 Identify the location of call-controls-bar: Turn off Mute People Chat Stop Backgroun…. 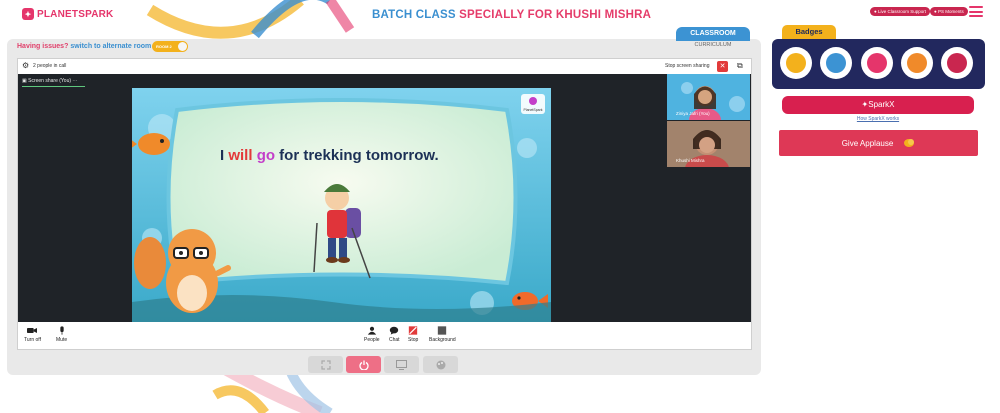
(384, 335).